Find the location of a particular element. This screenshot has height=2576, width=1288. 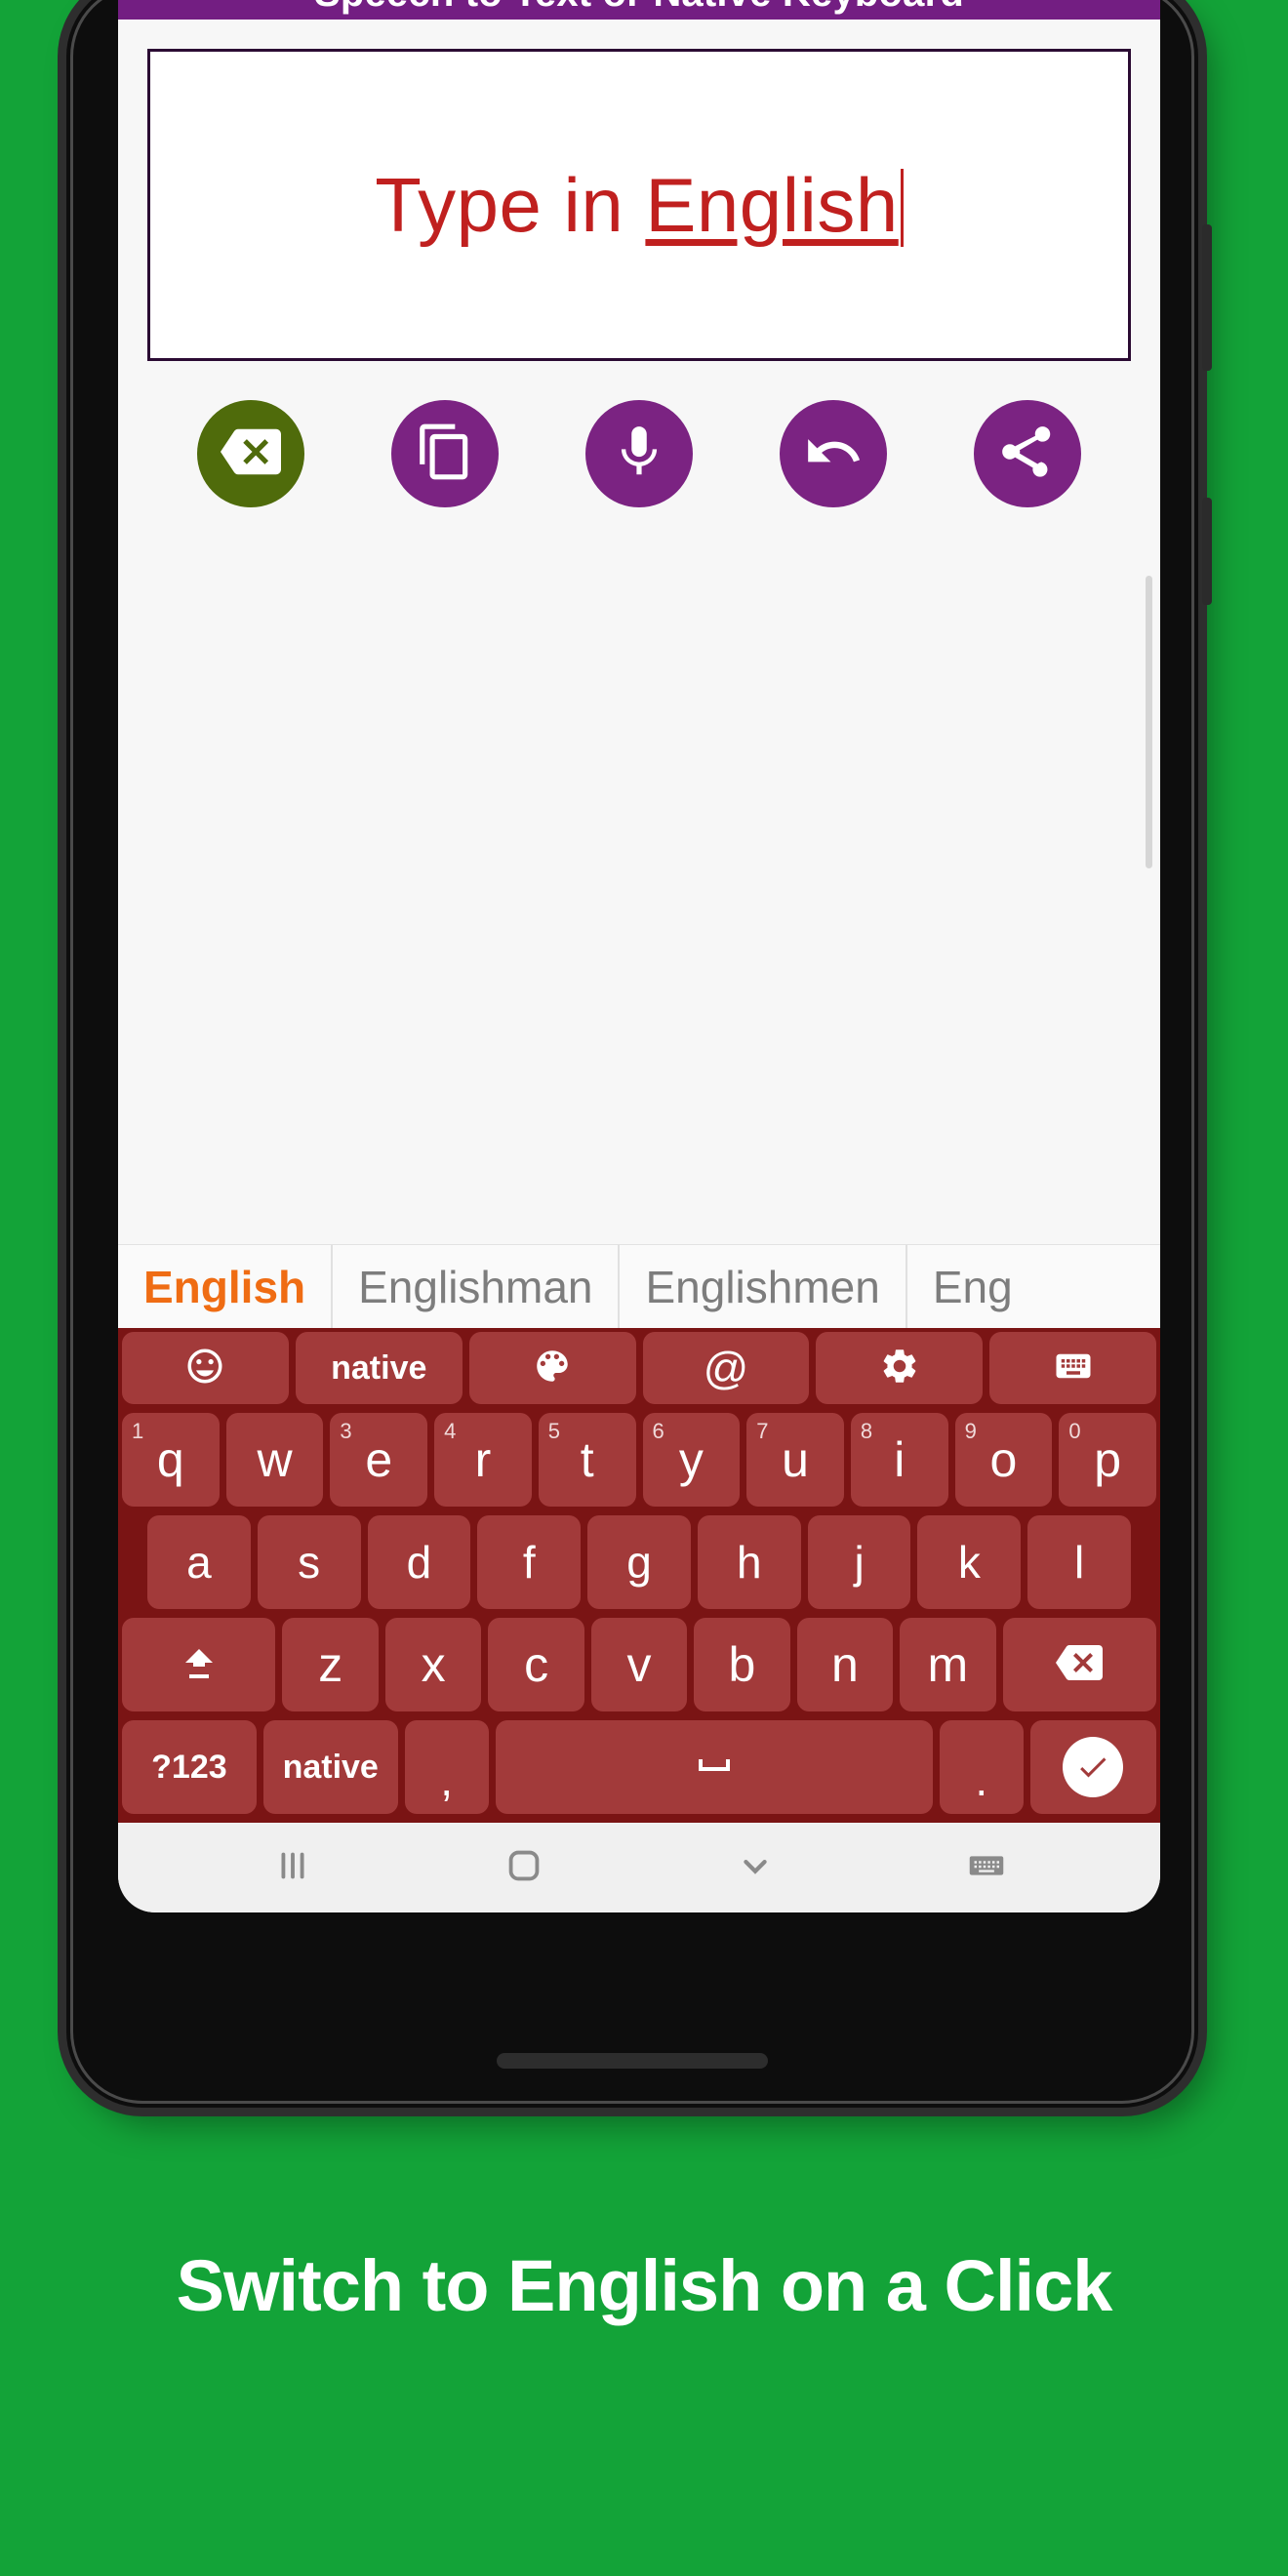

comma-key-label: , is located at coordinates (447, 1779).